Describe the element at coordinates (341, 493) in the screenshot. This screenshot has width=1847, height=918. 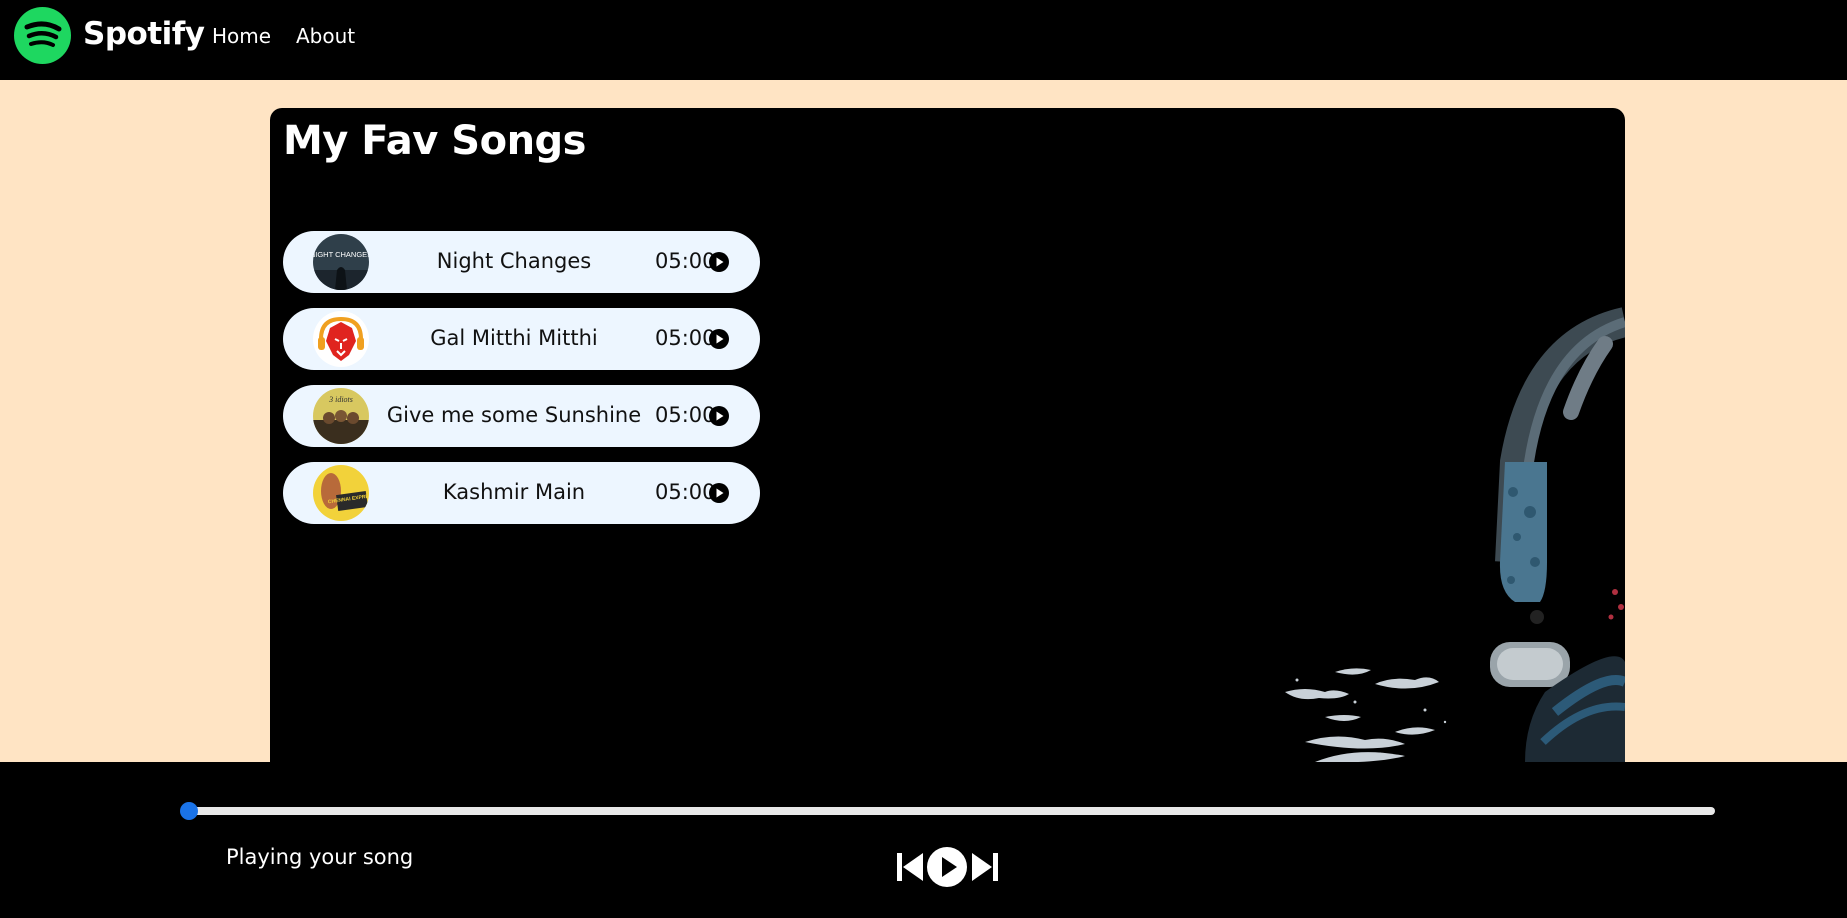
I see `song-cover-image: CHENNAI EXPRESS` at that location.